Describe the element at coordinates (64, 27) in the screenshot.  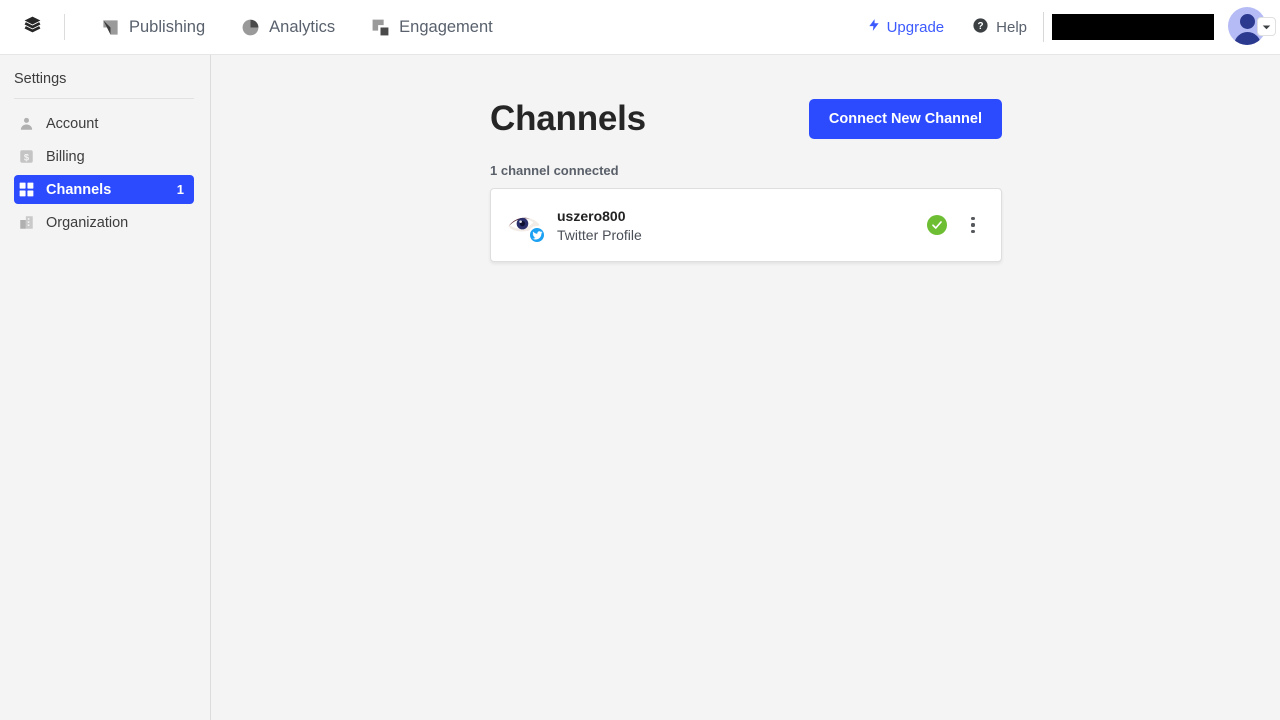
I see `logo-divider` at that location.